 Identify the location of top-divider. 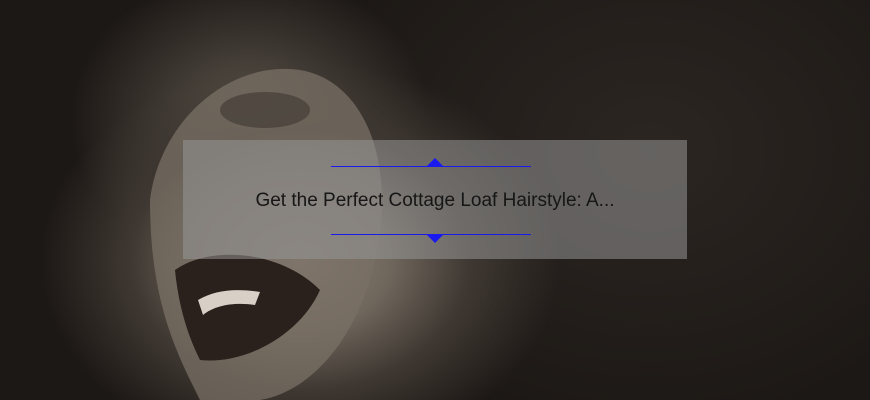
(431, 166).